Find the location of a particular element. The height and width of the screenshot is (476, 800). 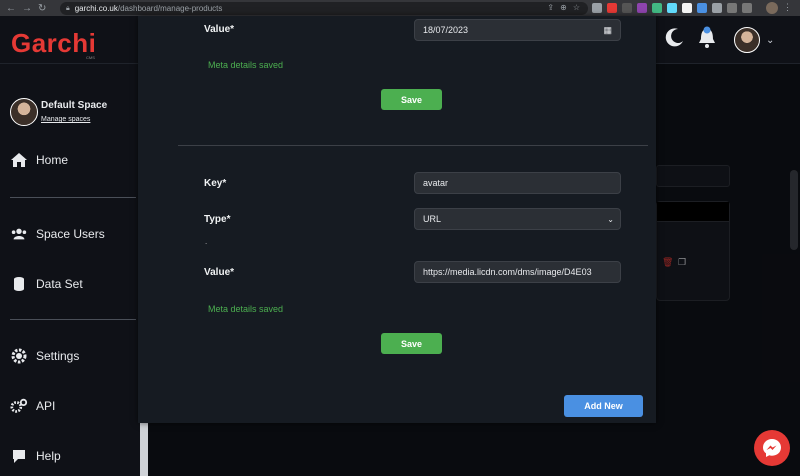

install-icon: ⊕ is located at coordinates (563, 7).